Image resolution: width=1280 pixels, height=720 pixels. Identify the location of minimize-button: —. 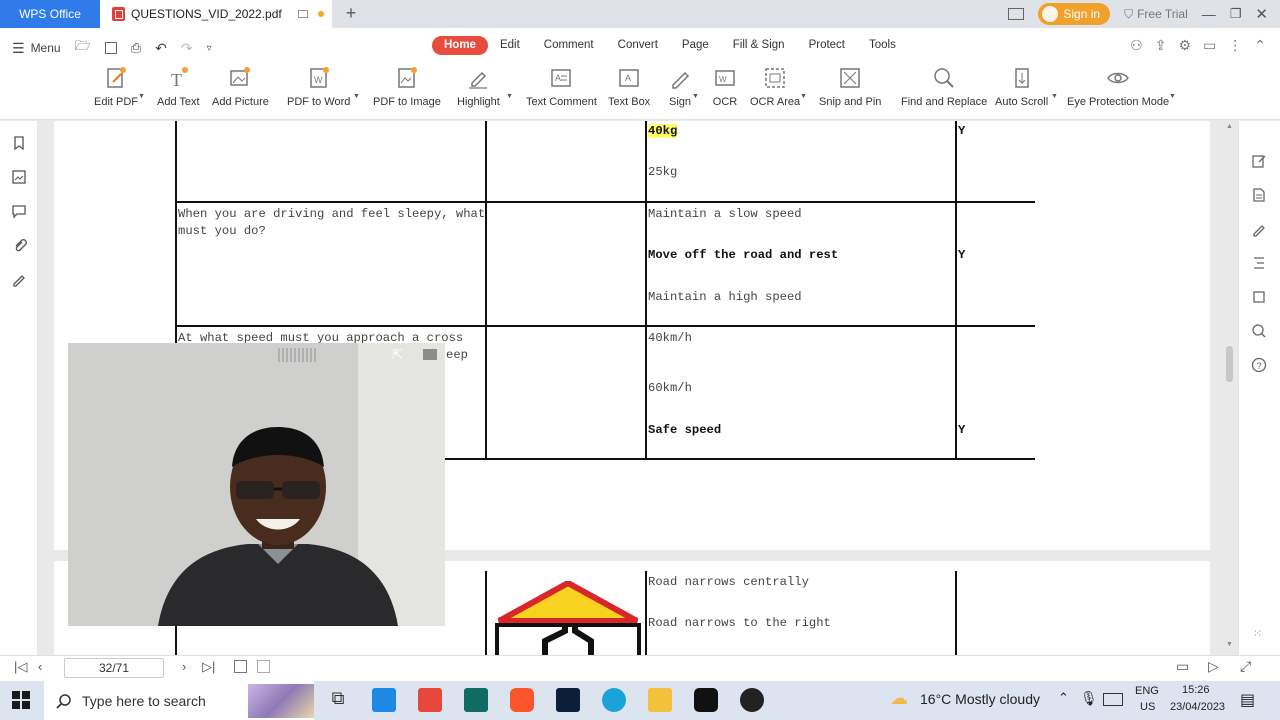
(1209, 14).